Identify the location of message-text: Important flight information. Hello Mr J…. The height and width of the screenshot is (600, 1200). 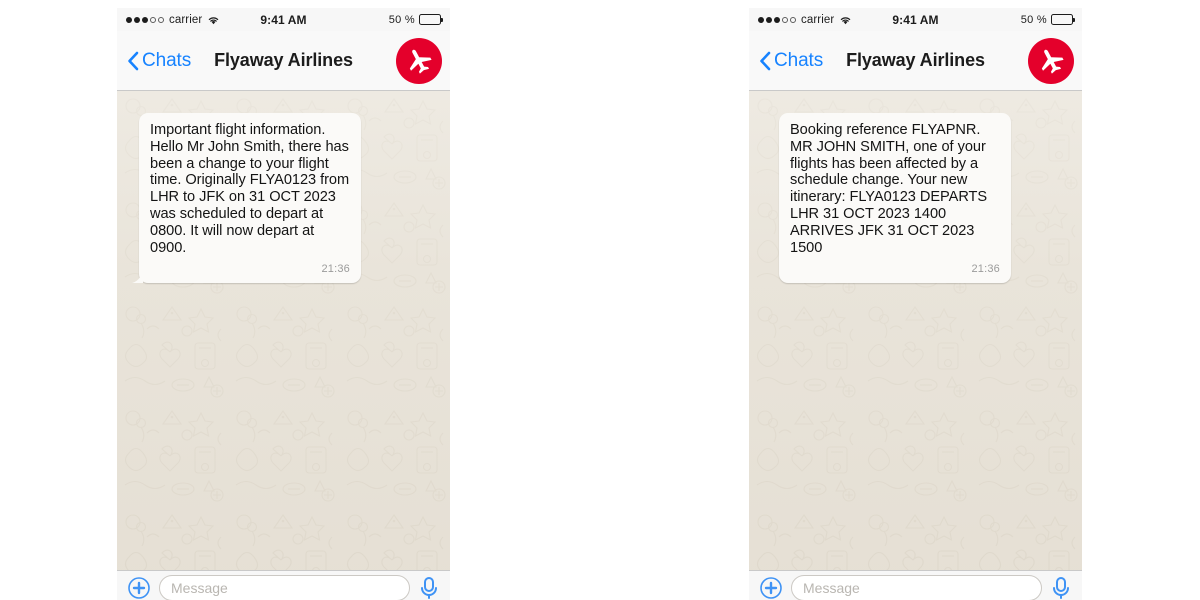
(250, 189).